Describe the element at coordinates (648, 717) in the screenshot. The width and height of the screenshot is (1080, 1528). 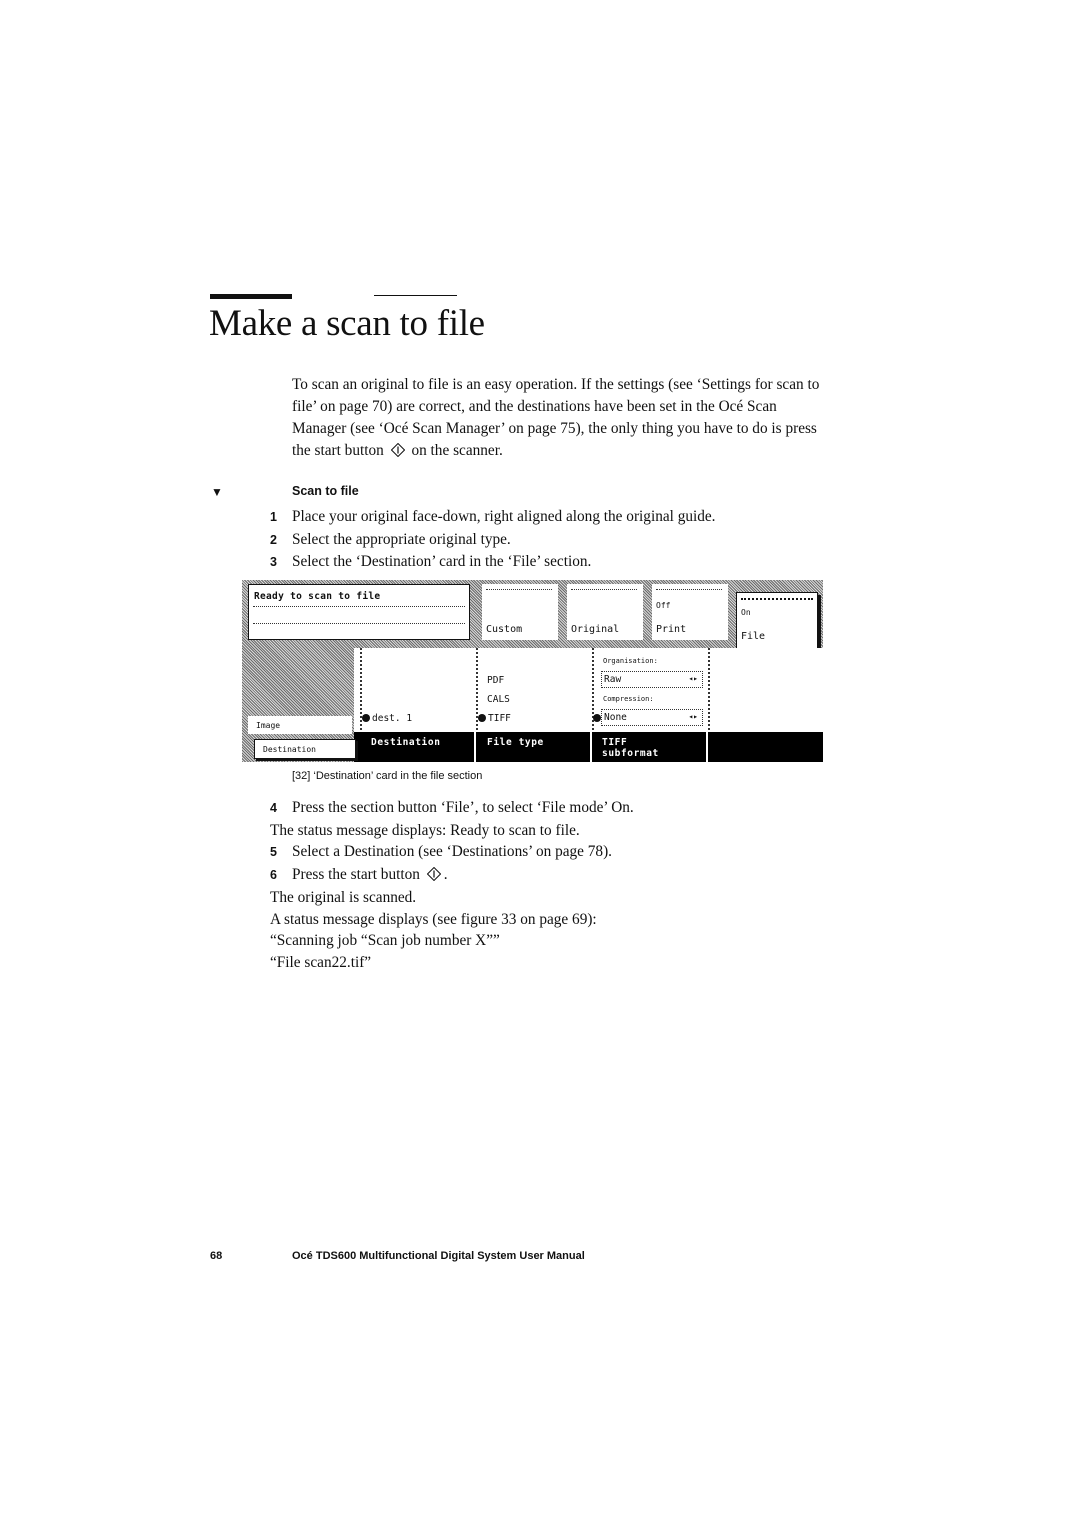
I see `compression-dropdown: None ◂▸` at that location.